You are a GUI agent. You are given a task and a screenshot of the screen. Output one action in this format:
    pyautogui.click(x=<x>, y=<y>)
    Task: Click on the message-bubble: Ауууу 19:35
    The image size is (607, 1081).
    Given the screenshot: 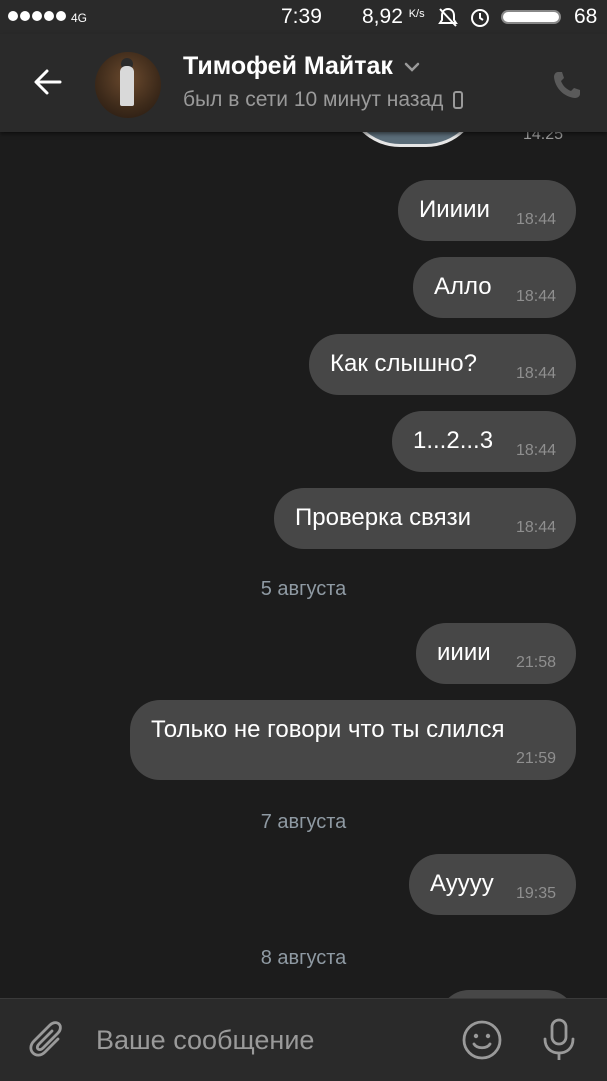 What is the action you would take?
    pyautogui.click(x=492, y=884)
    